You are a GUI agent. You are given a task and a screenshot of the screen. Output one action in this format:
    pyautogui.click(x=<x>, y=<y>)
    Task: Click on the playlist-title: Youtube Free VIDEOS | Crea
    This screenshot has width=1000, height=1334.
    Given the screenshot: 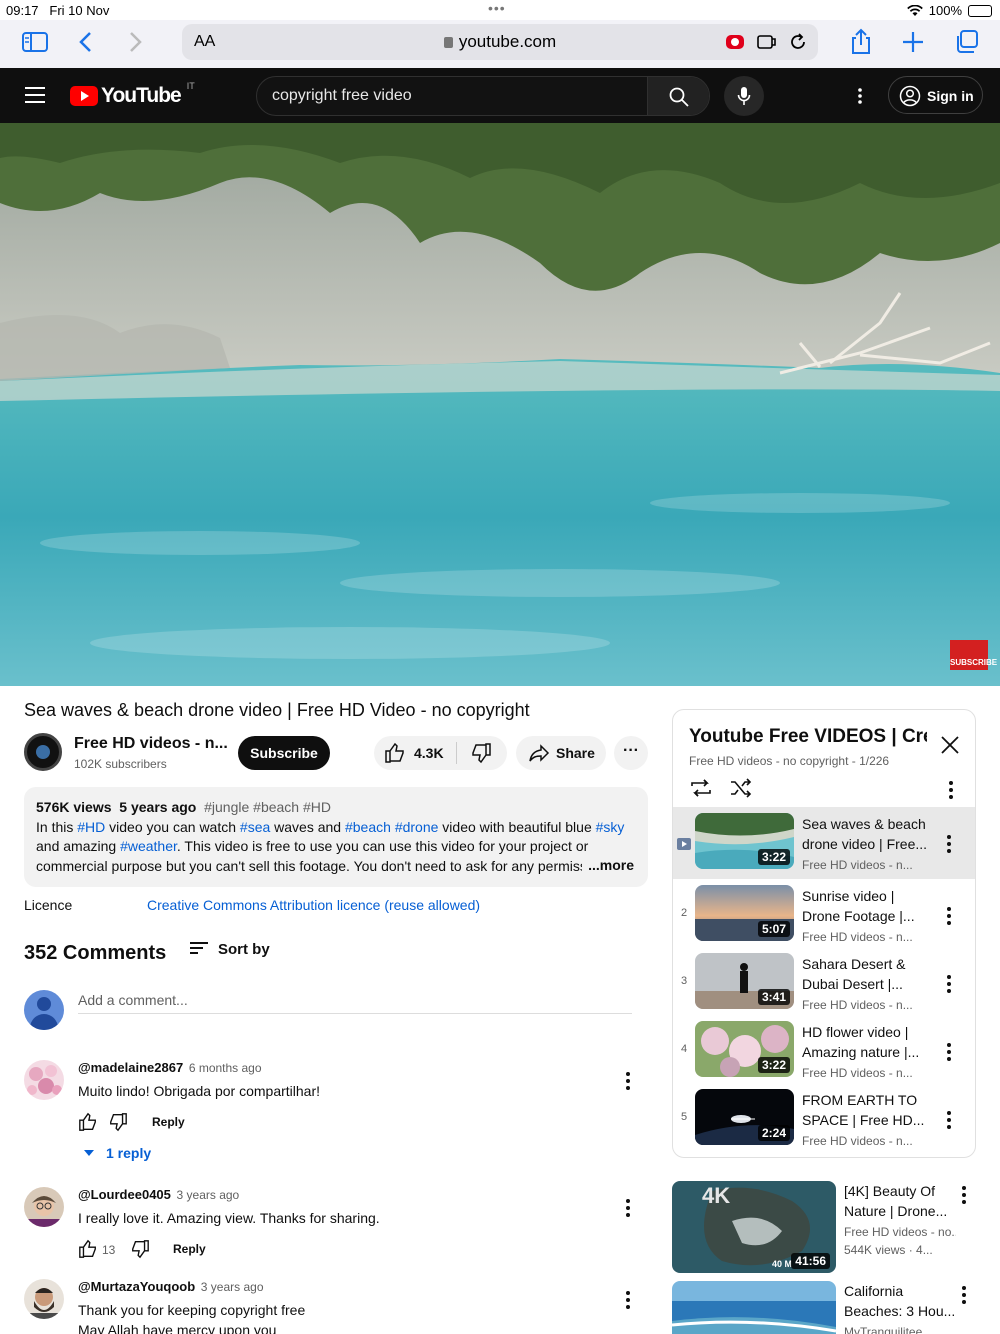 What is the action you would take?
    pyautogui.click(x=808, y=737)
    